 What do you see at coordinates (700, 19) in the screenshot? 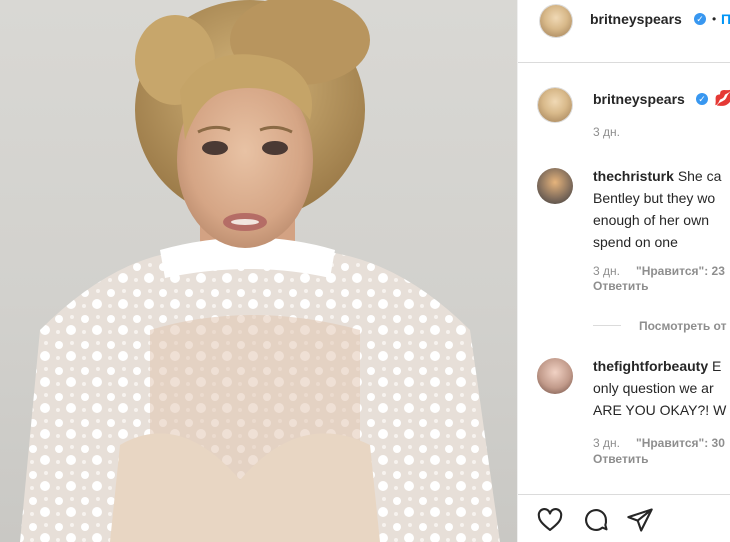
I see `verified-badge-icon: ✓` at bounding box center [700, 19].